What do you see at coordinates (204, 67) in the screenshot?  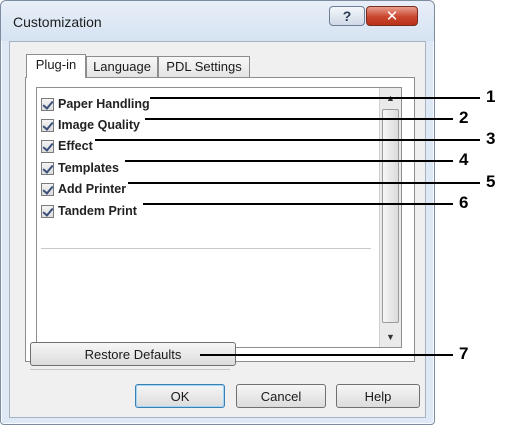 I see `tab-pdl-settings: PDL Settings` at bounding box center [204, 67].